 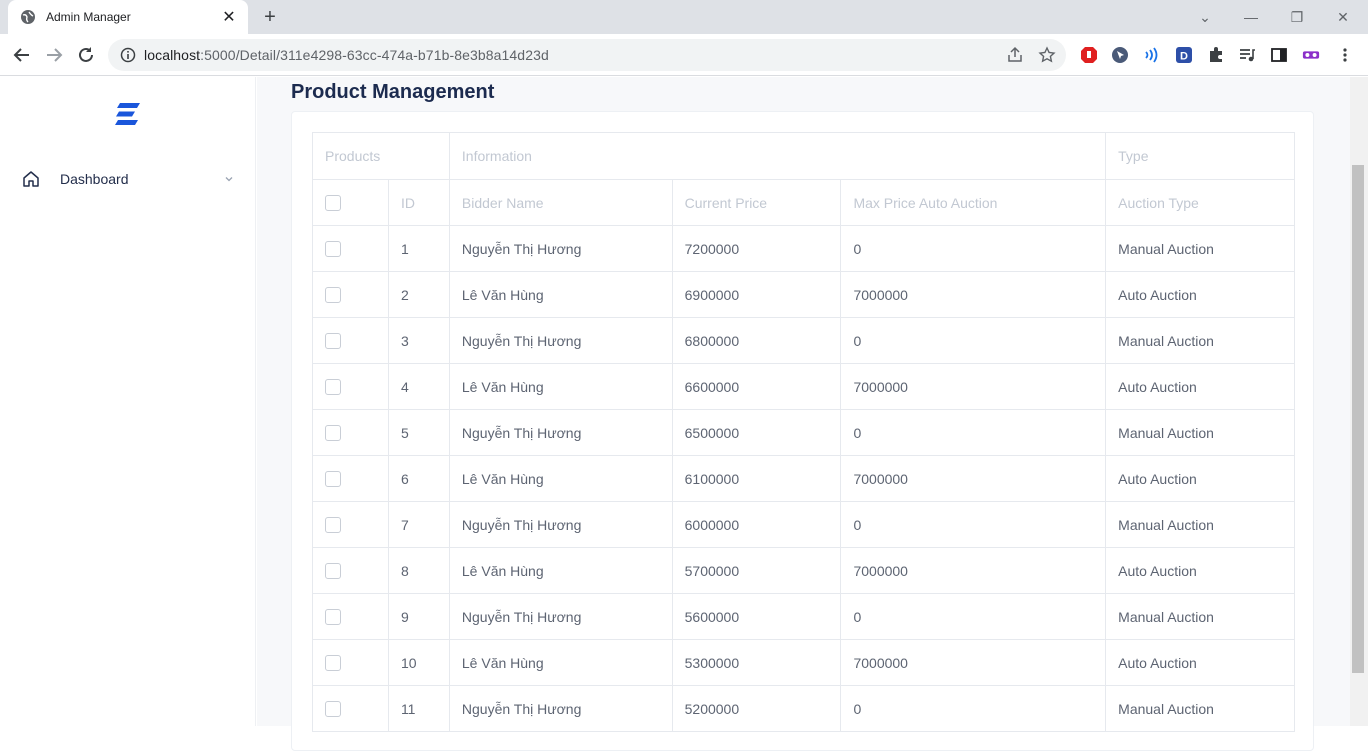 I want to click on extensions-puzzle-icon, so click(x=1216, y=55).